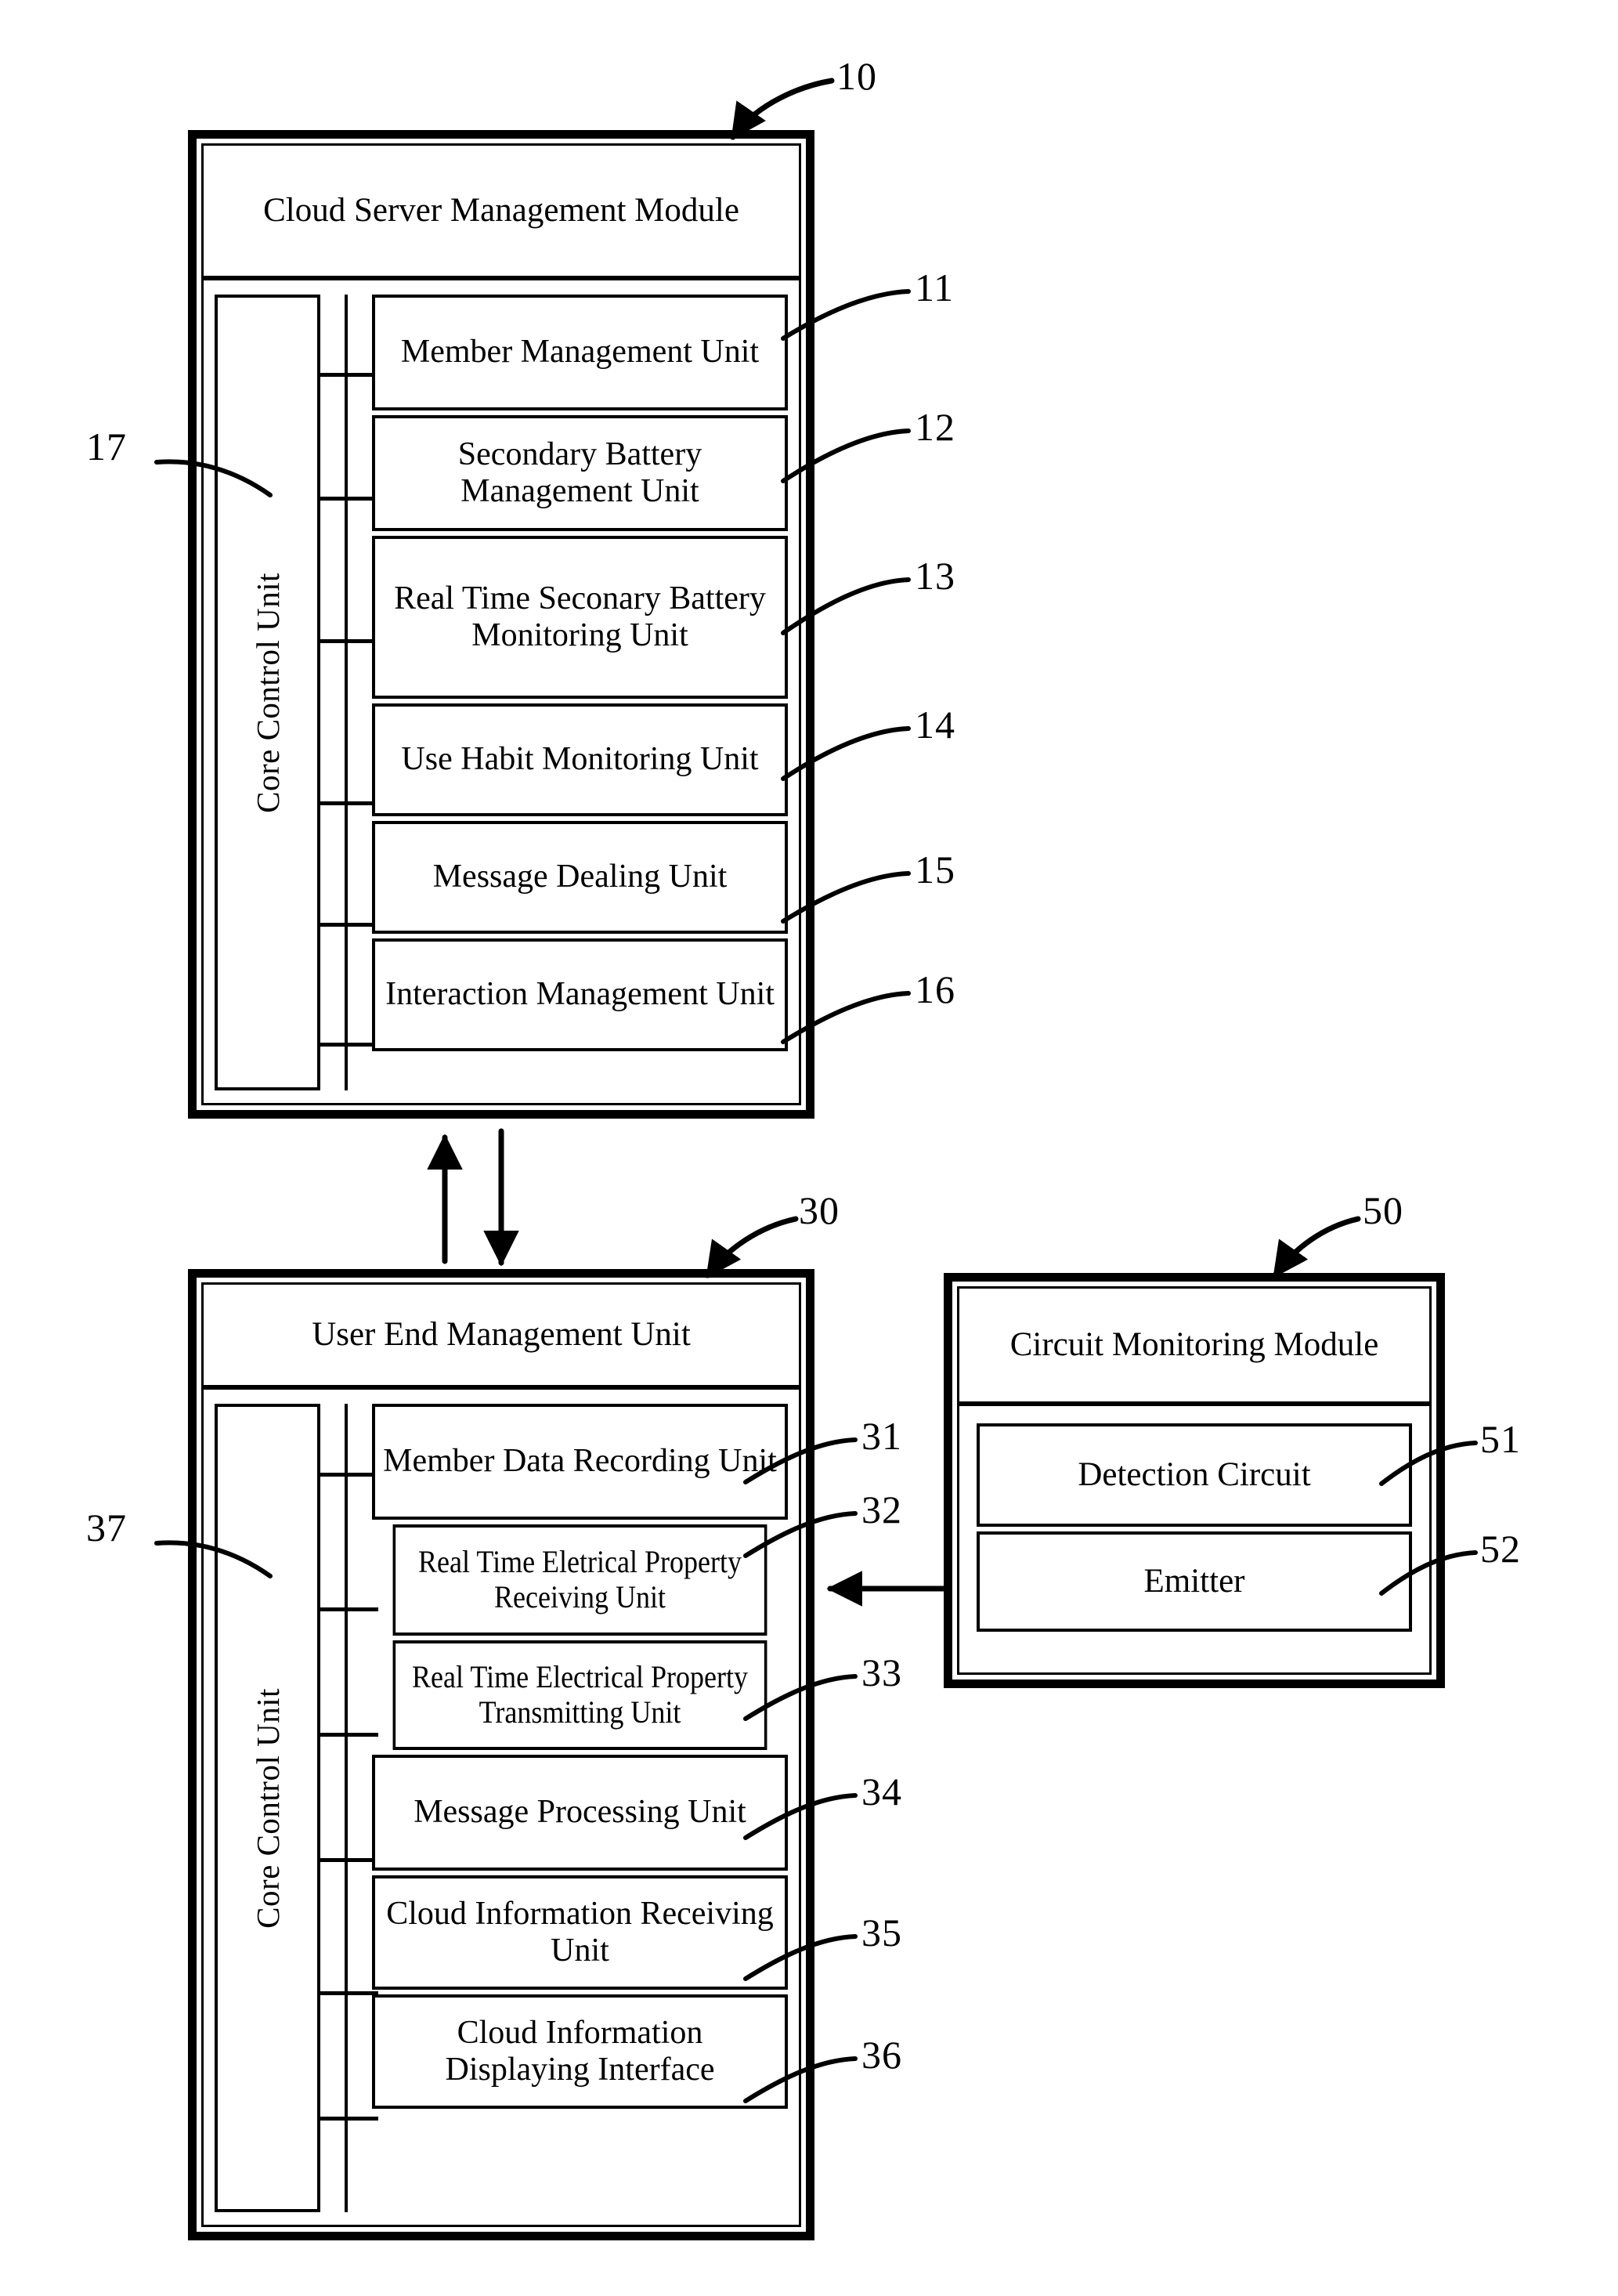 This screenshot has width=1618, height=2296. I want to click on unit-message-dealing: Message Dealing Unit, so click(580, 877).